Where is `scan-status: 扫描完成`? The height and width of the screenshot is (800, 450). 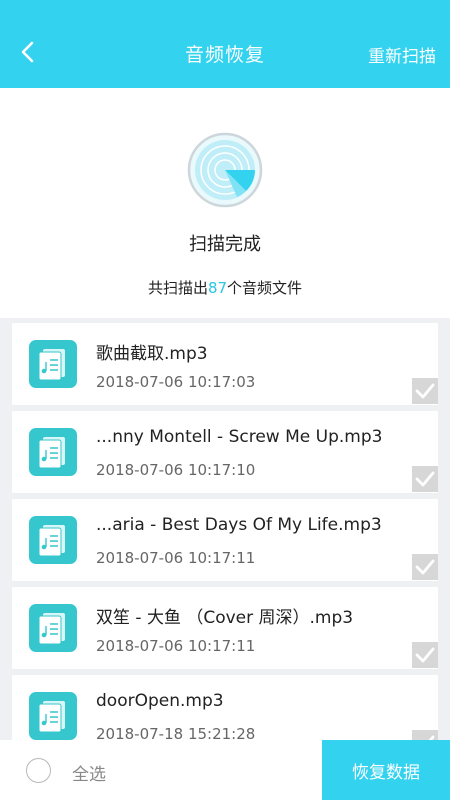
scan-status: 扫描完成 is located at coordinates (225, 244).